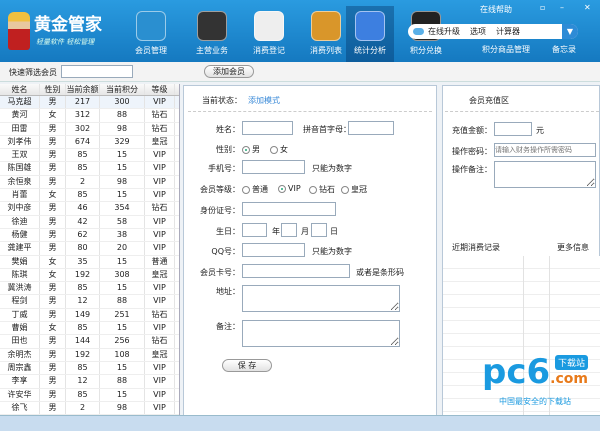  Describe the element at coordinates (254, 230) in the screenshot. I see `birth-year-input` at that location.